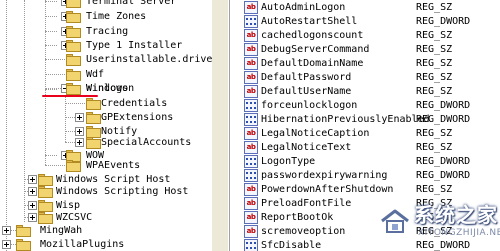 Image resolution: width=500 pixels, height=251 pixels. I want to click on tree-item-winlogon-final: Winlogon, so click(106, 89).